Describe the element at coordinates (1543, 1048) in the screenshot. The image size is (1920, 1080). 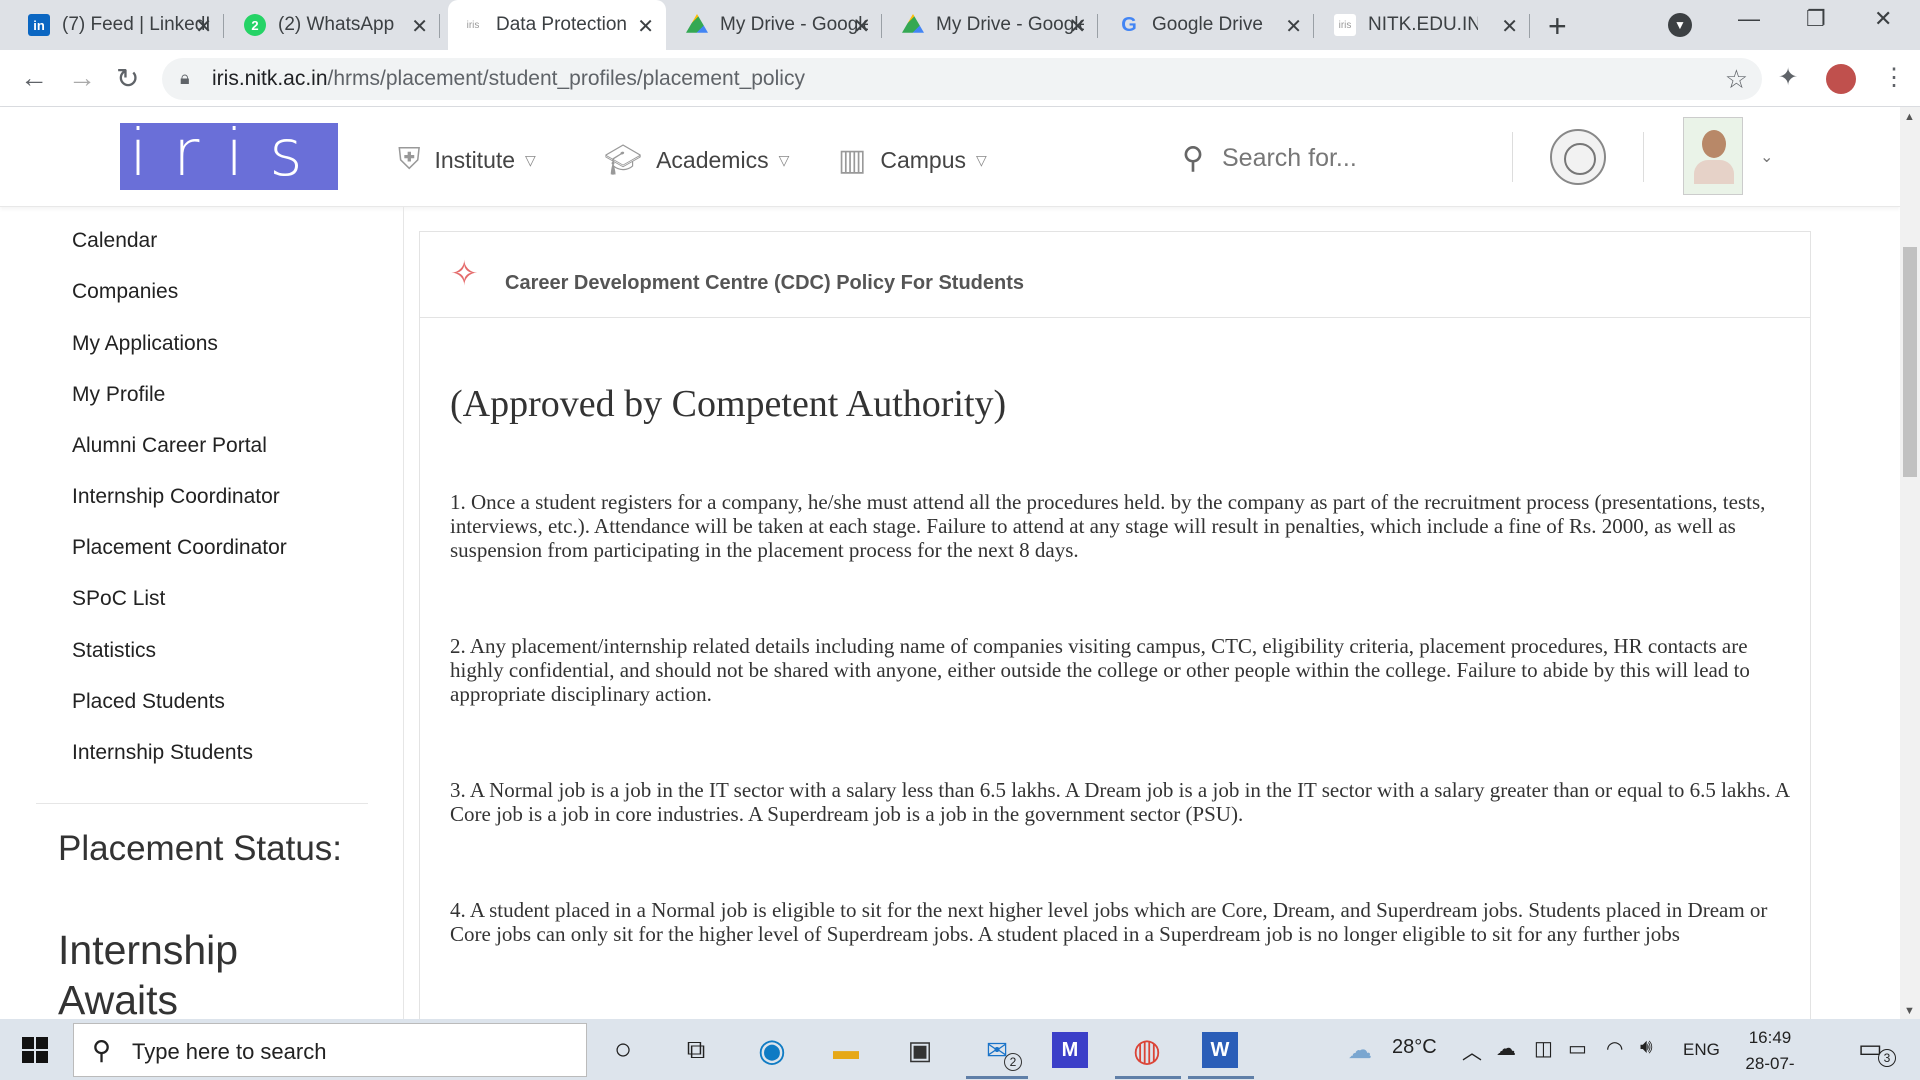
I see `meet-now-icon: ◫` at that location.